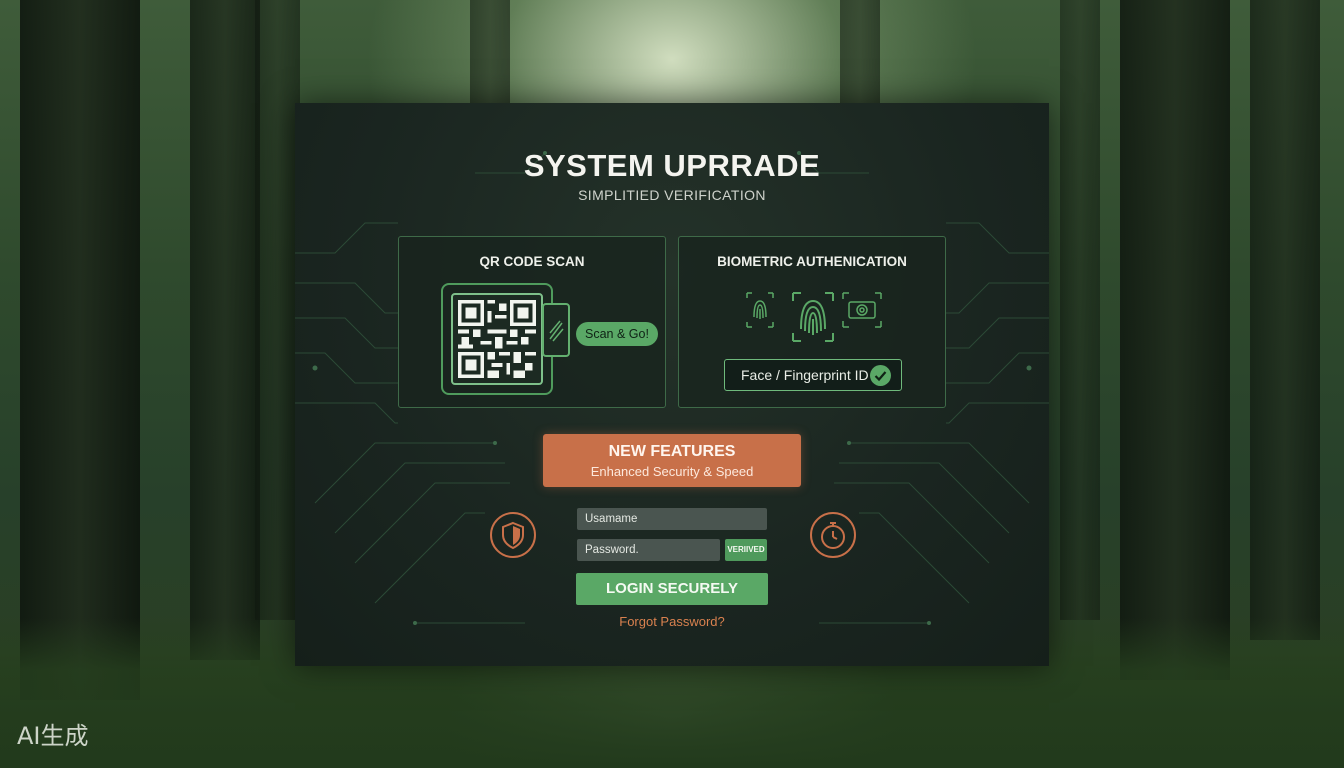 The width and height of the screenshot is (1344, 768). I want to click on fingerprint-icon, so click(813, 317).